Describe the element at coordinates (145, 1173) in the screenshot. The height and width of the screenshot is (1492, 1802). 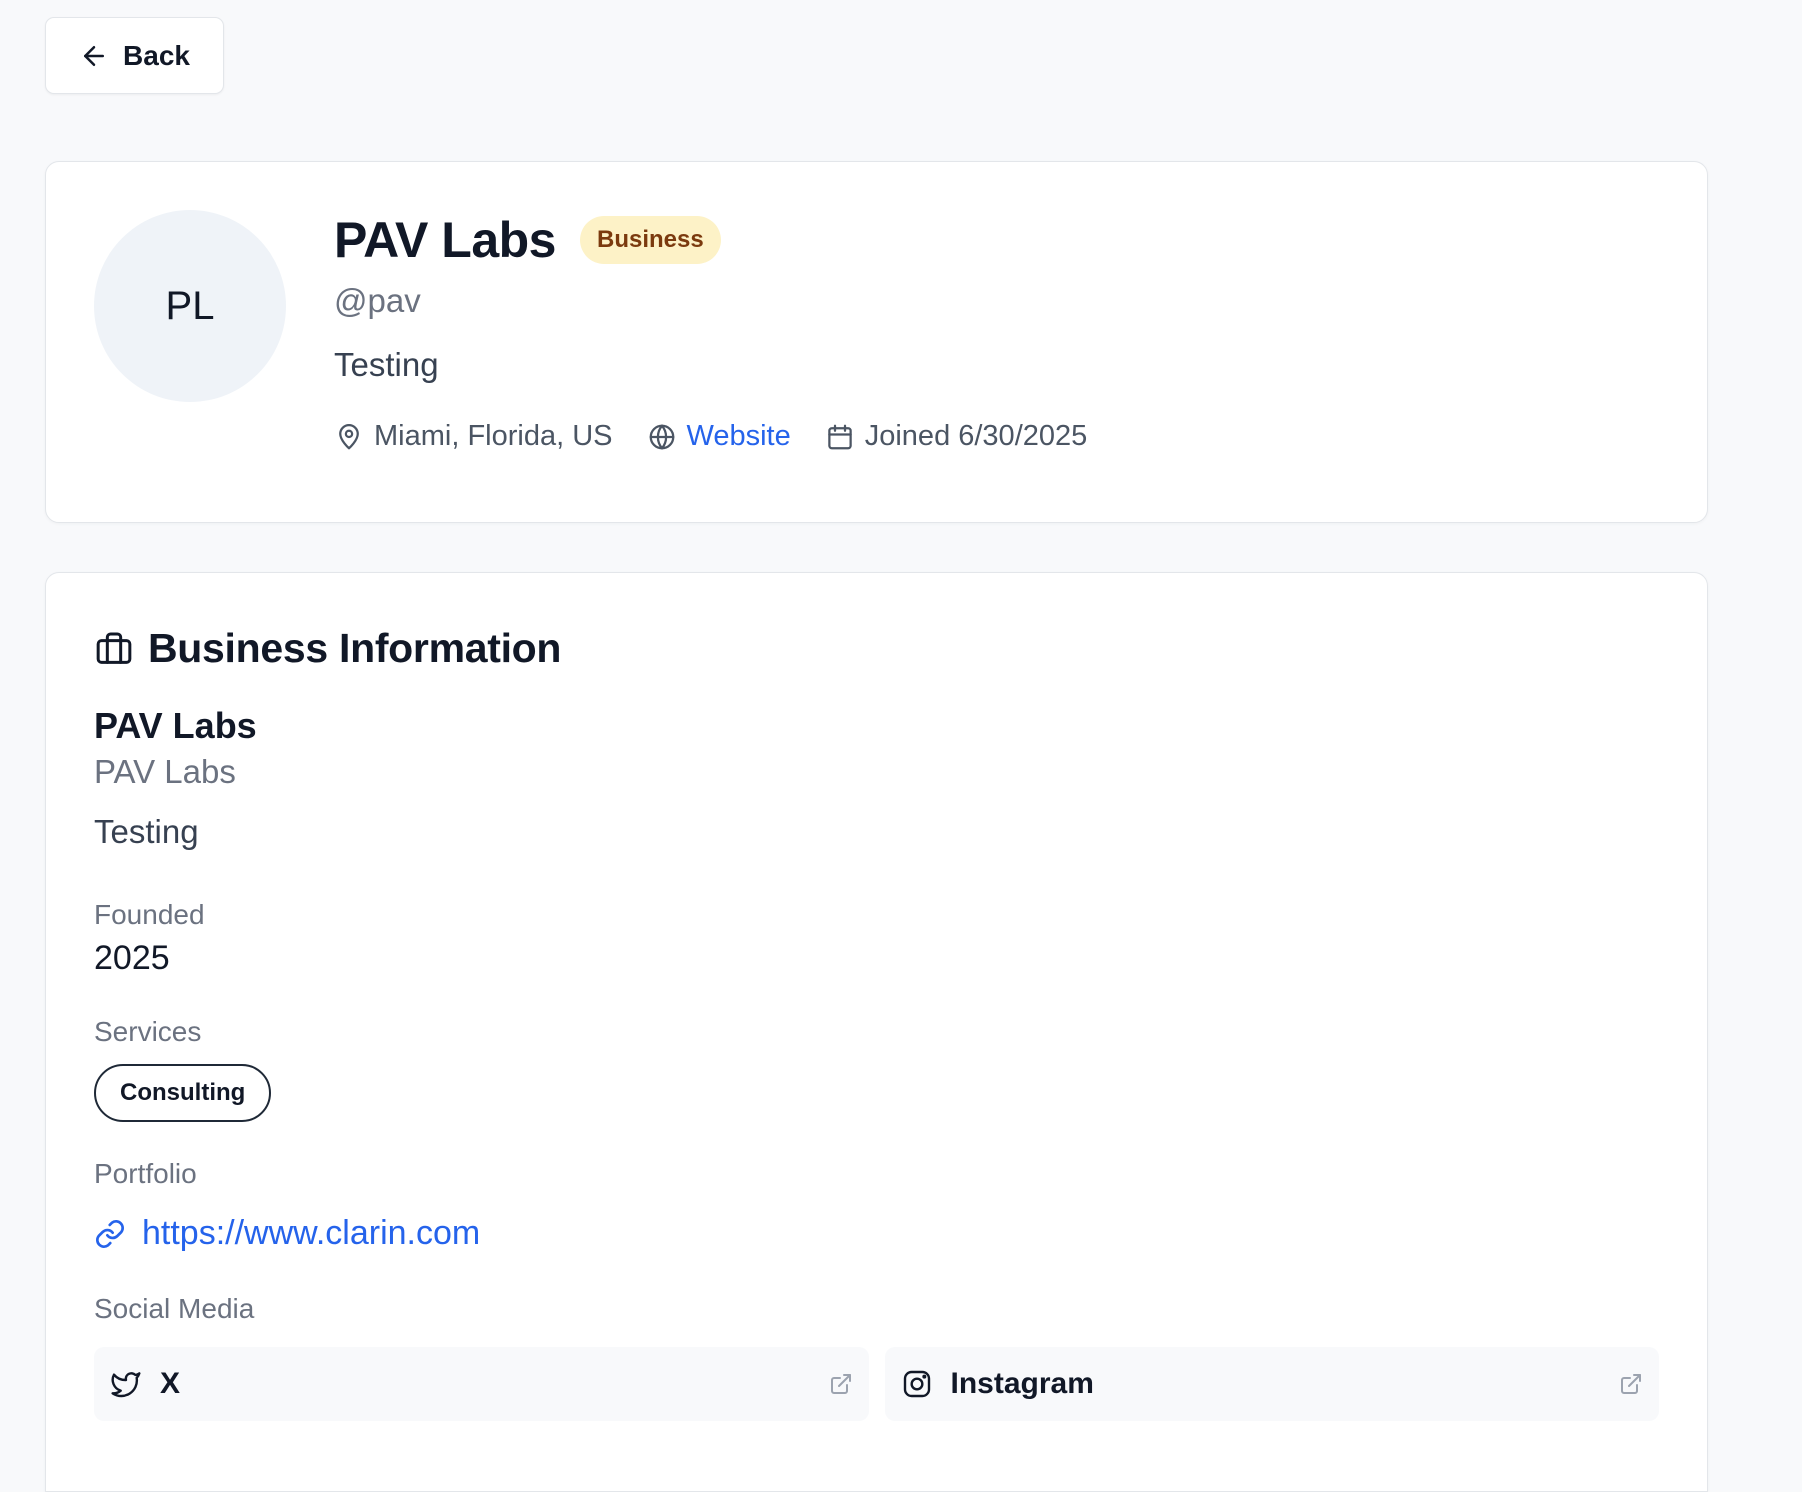
I see `portfolio-label: Portfolio` at that location.